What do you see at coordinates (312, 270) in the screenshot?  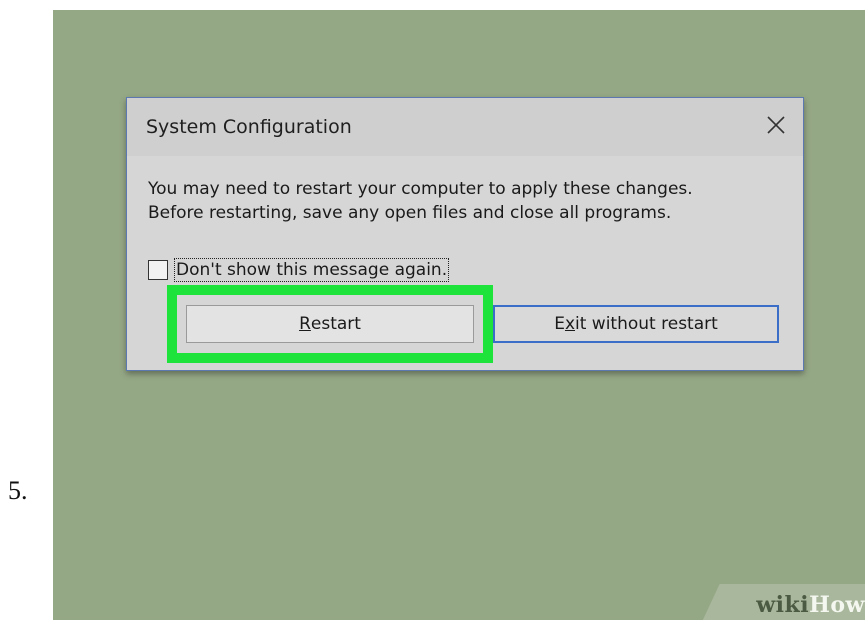 I see `dont-show-again-label: Don't show this message again.` at bounding box center [312, 270].